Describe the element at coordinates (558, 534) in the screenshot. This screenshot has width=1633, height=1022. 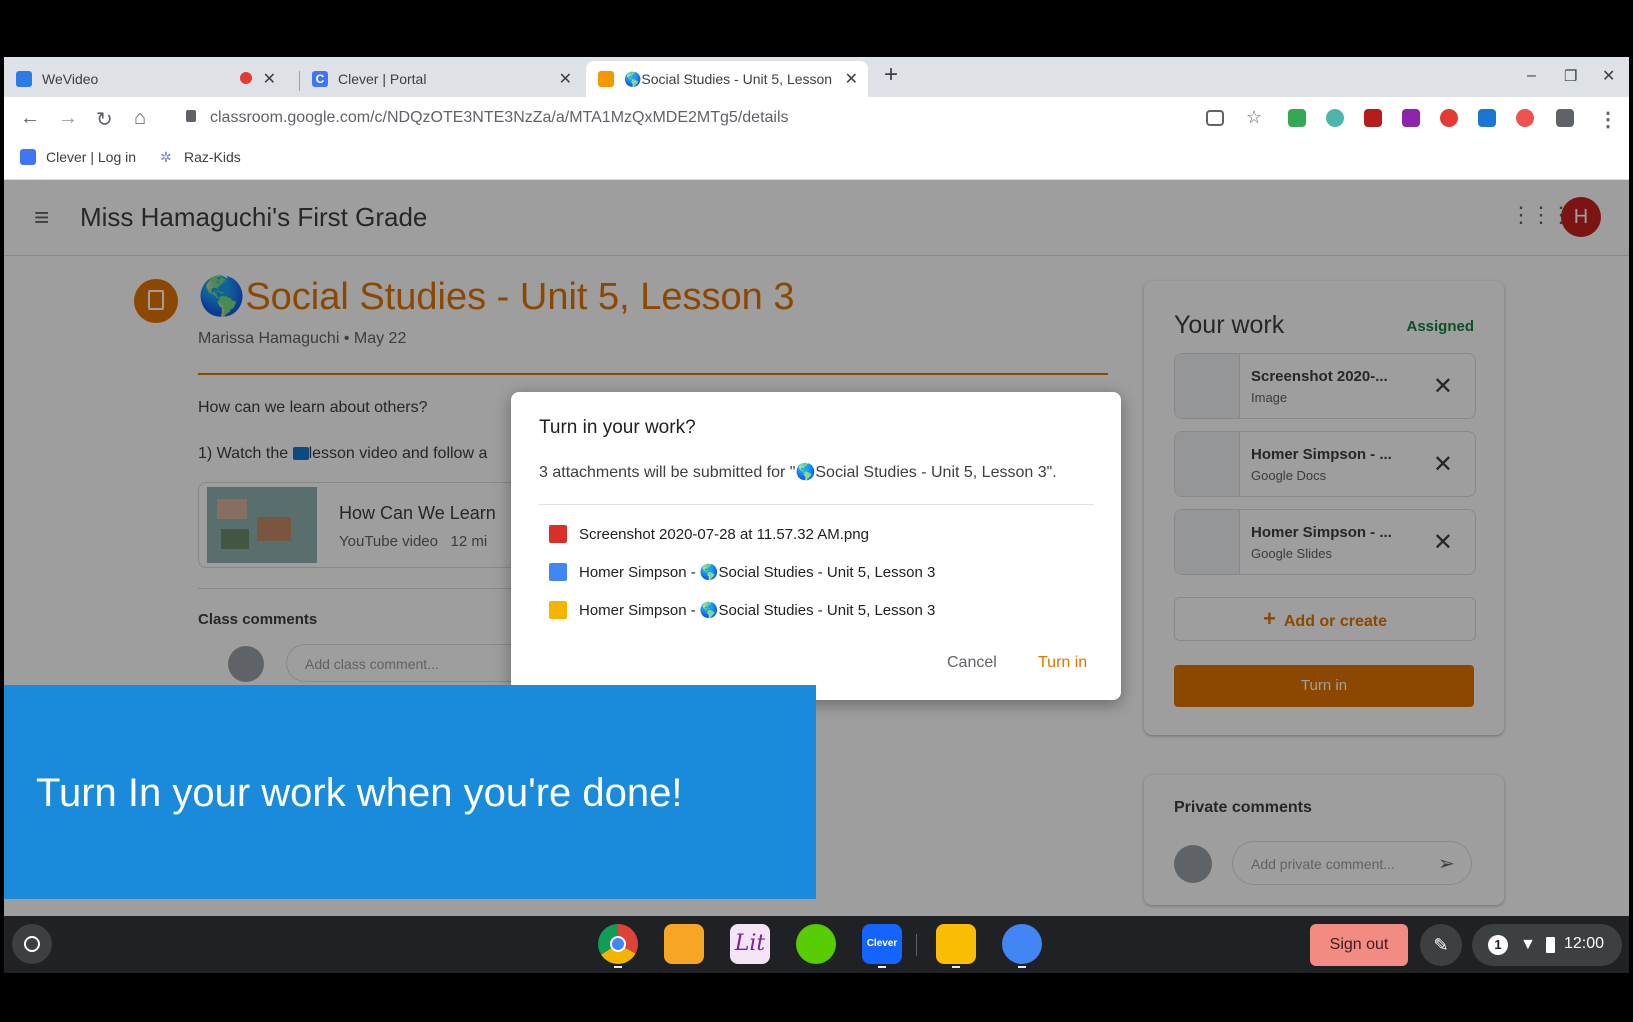
I see `image-icon` at that location.